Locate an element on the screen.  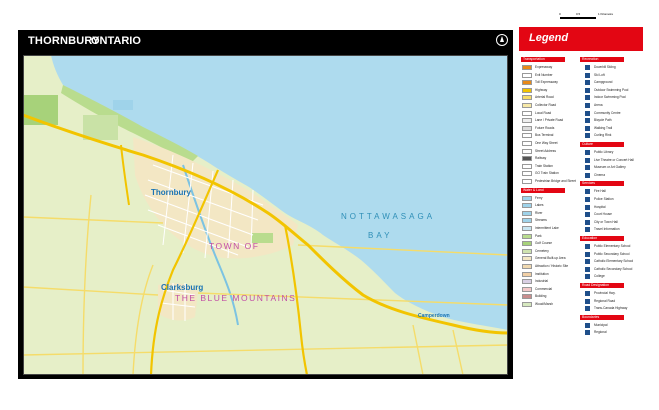
municipality-label-line2: THE BLUE MOUNTAINS is located at coordinates (236, 298).